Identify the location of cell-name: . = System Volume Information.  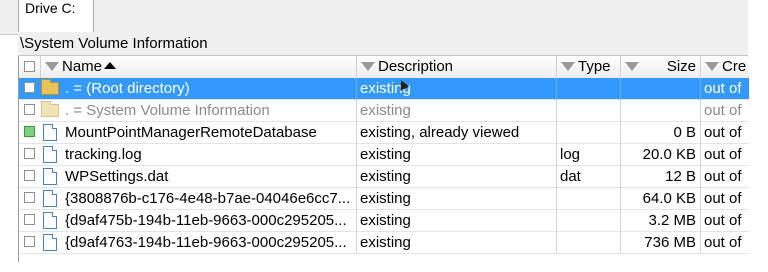
(209, 111).